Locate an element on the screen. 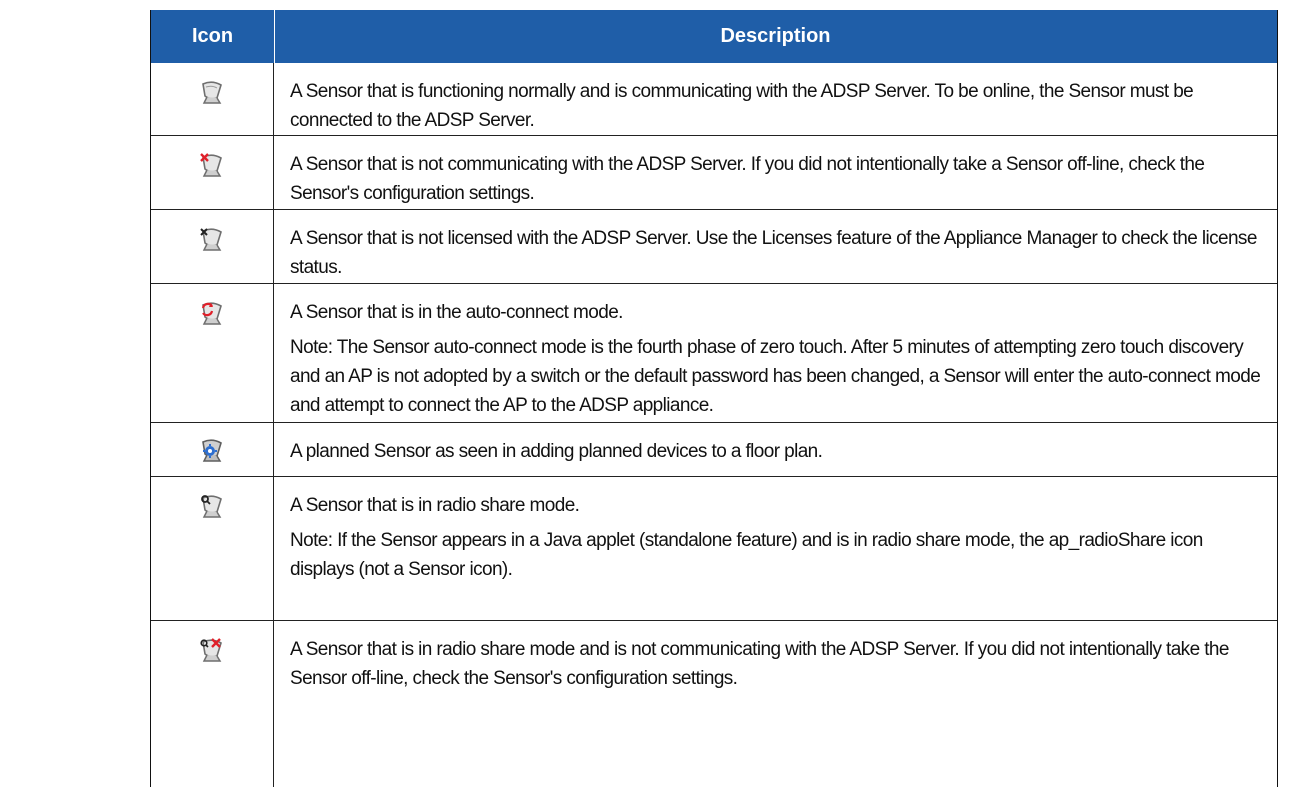 This screenshot has height=787, width=1304. sensor-auto-connect-icon is located at coordinates (211, 313).